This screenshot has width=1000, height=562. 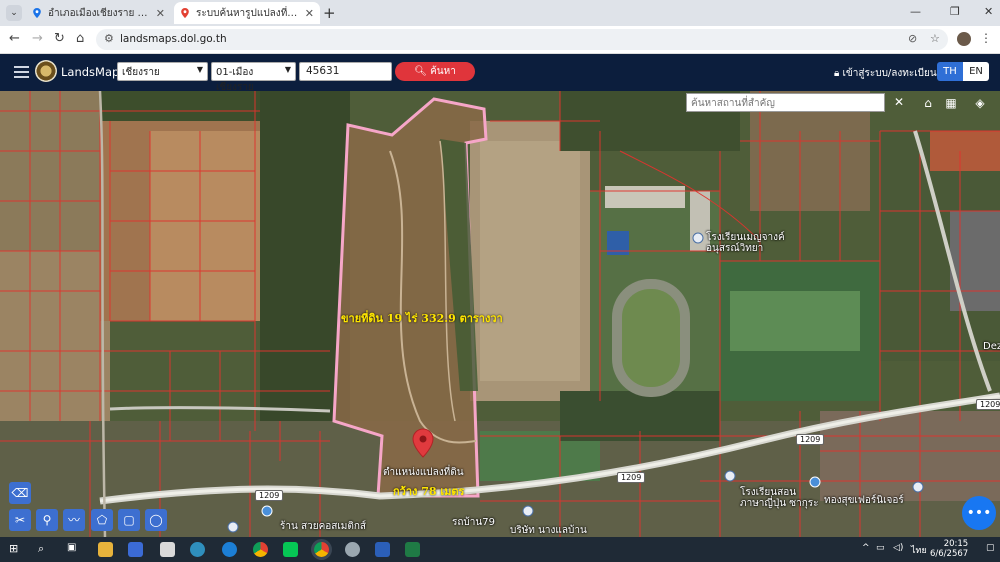 I want to click on province-select: เชียงราย ▼, so click(x=162, y=71).